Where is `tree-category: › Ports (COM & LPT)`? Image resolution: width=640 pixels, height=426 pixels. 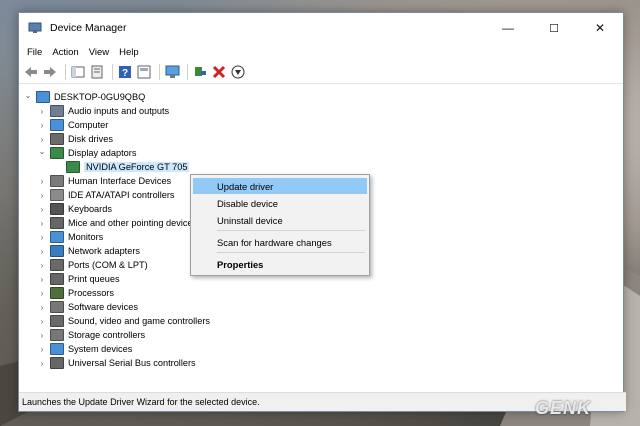
tree-category: › Ports (COM & LPT) is located at coordinates (92, 265).